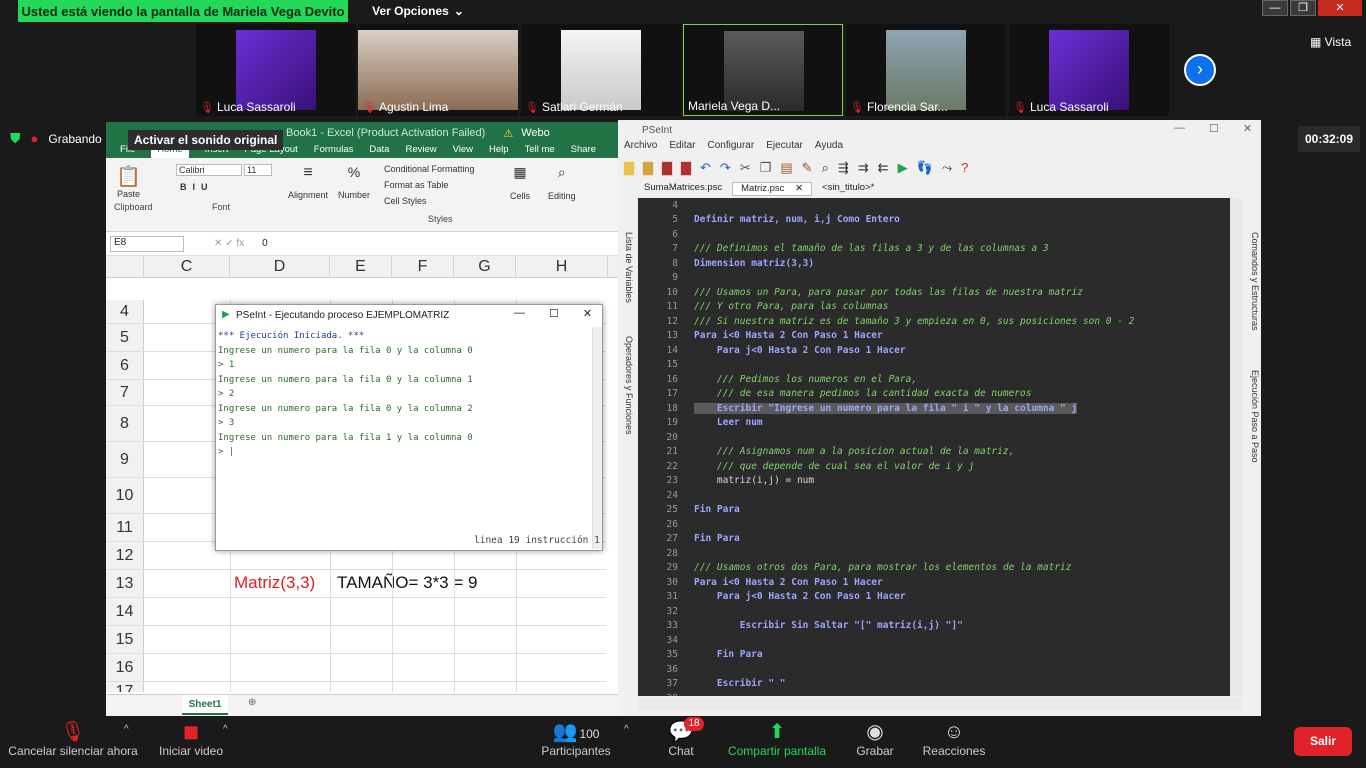 This screenshot has width=1366, height=768. What do you see at coordinates (540, 151) in the screenshot?
I see `menu-tell-me: Tell me` at bounding box center [540, 151].